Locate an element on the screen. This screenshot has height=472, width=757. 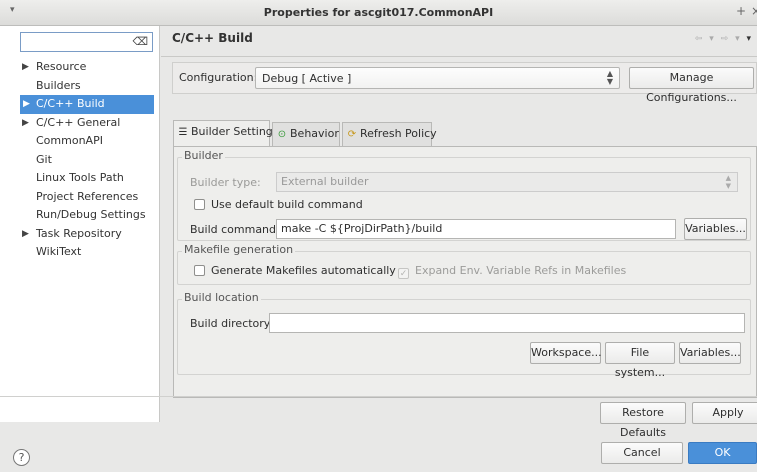
configuration-select: Debug [ Active ] ▲ ▼ is located at coordinates (437, 78).